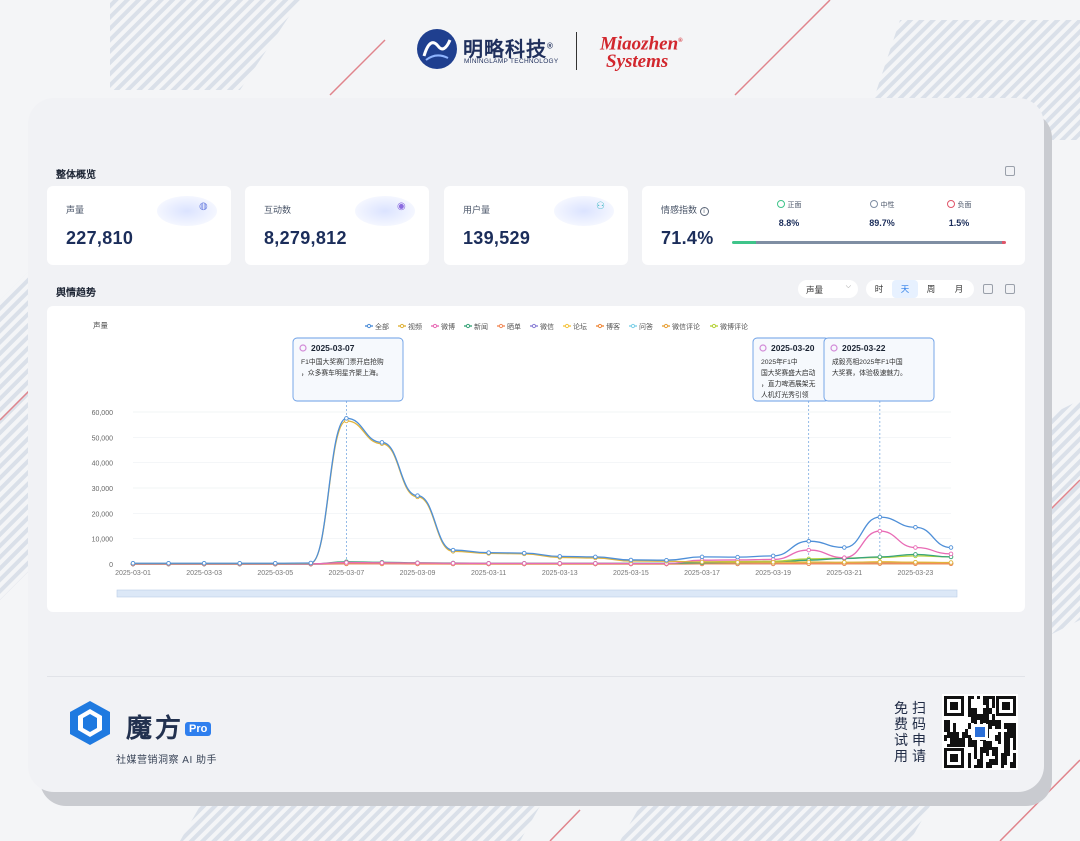  Describe the element at coordinates (103, 489) in the screenshot. I see `y-tick-label: 30,000` at that location.